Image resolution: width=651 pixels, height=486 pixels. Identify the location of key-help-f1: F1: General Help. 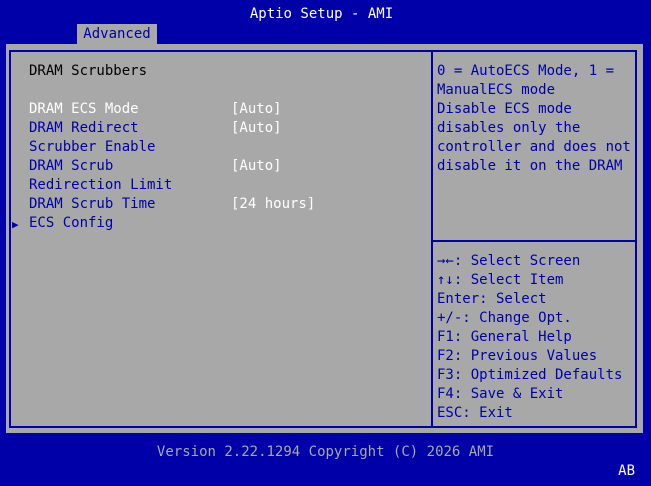
(504, 337).